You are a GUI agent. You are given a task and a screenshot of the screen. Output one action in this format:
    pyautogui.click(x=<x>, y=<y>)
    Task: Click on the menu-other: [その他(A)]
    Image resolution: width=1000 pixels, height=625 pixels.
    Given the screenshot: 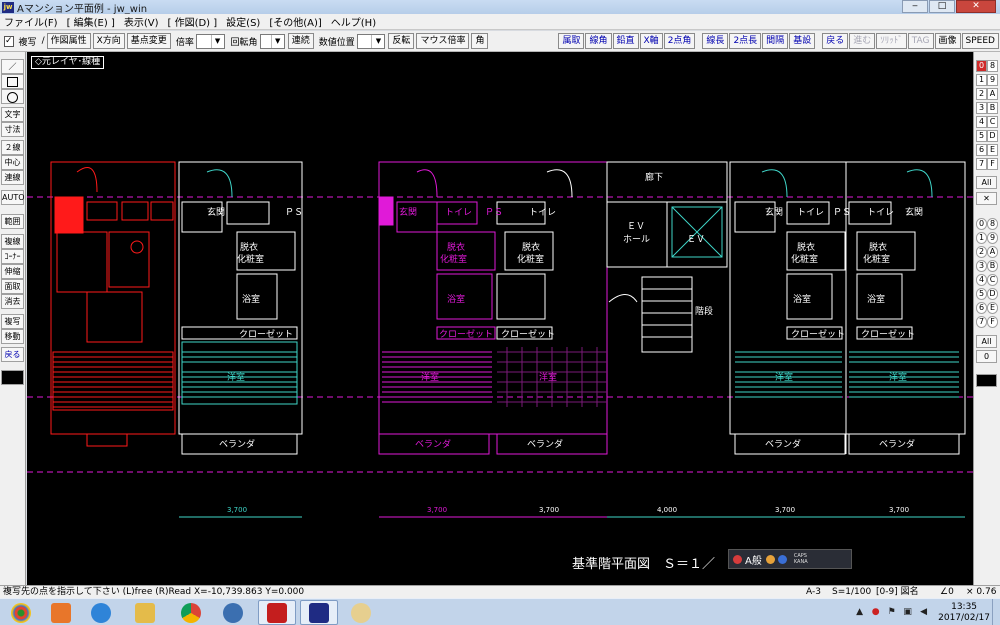 What is the action you would take?
    pyautogui.click(x=295, y=21)
    